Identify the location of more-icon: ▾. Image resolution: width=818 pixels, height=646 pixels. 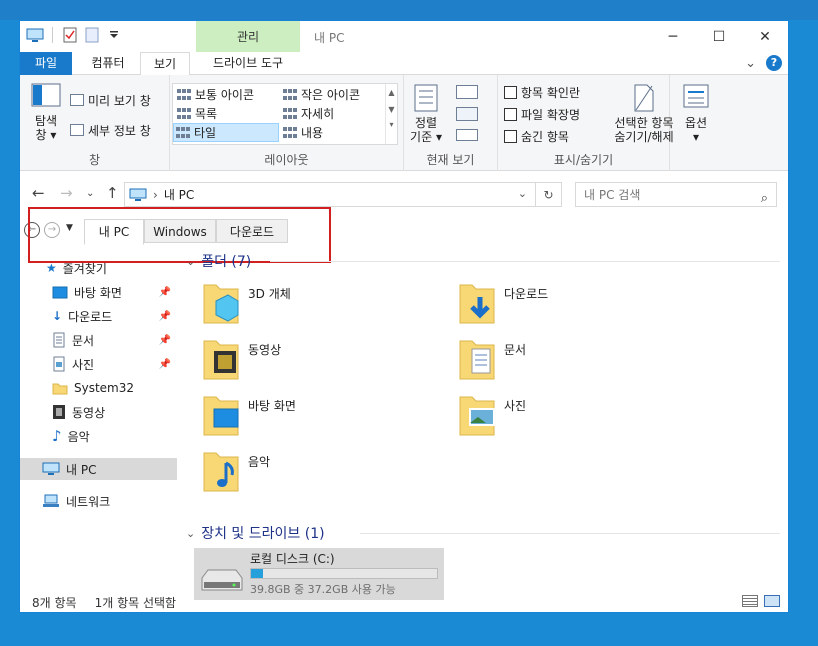
(391, 124).